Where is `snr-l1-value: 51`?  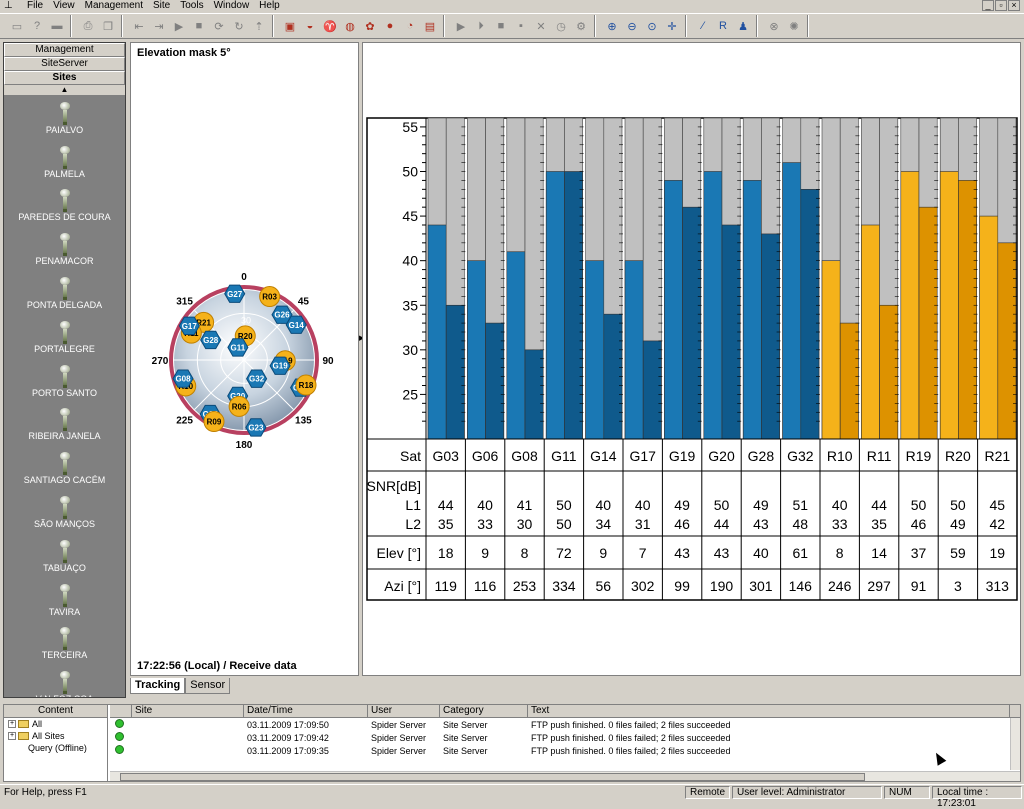 snr-l1-value: 51 is located at coordinates (801, 505).